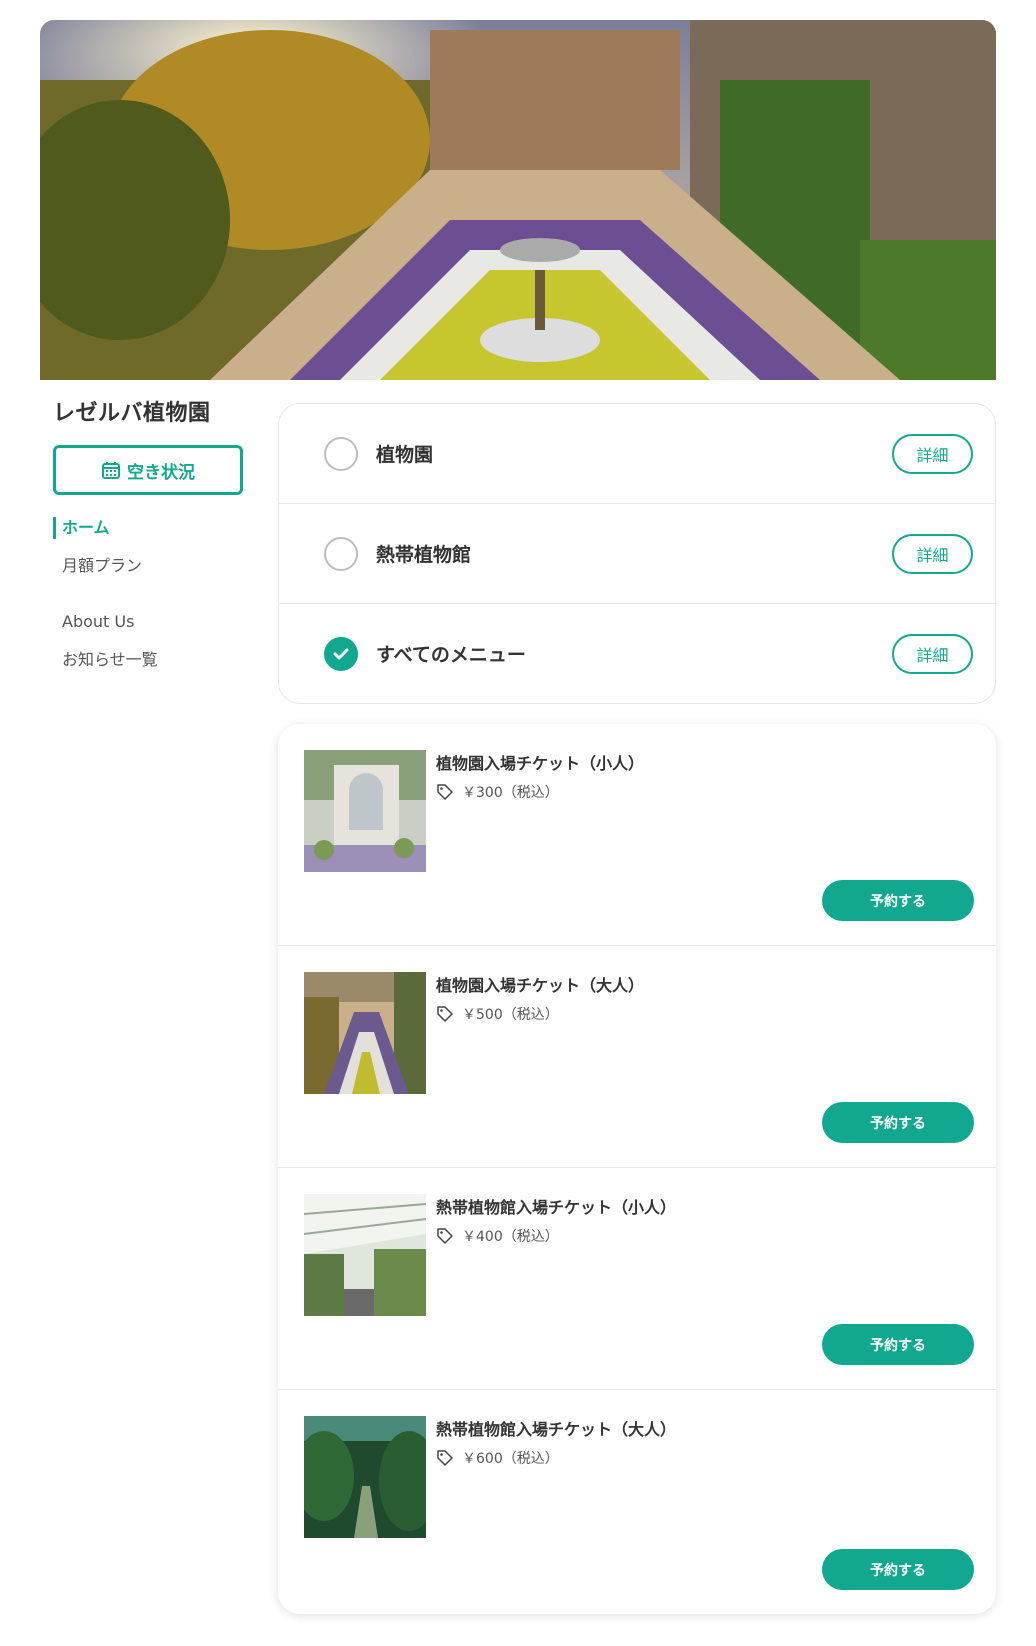  What do you see at coordinates (540, 985) in the screenshot?
I see `product-name: 植物園入場チケット（大人）` at bounding box center [540, 985].